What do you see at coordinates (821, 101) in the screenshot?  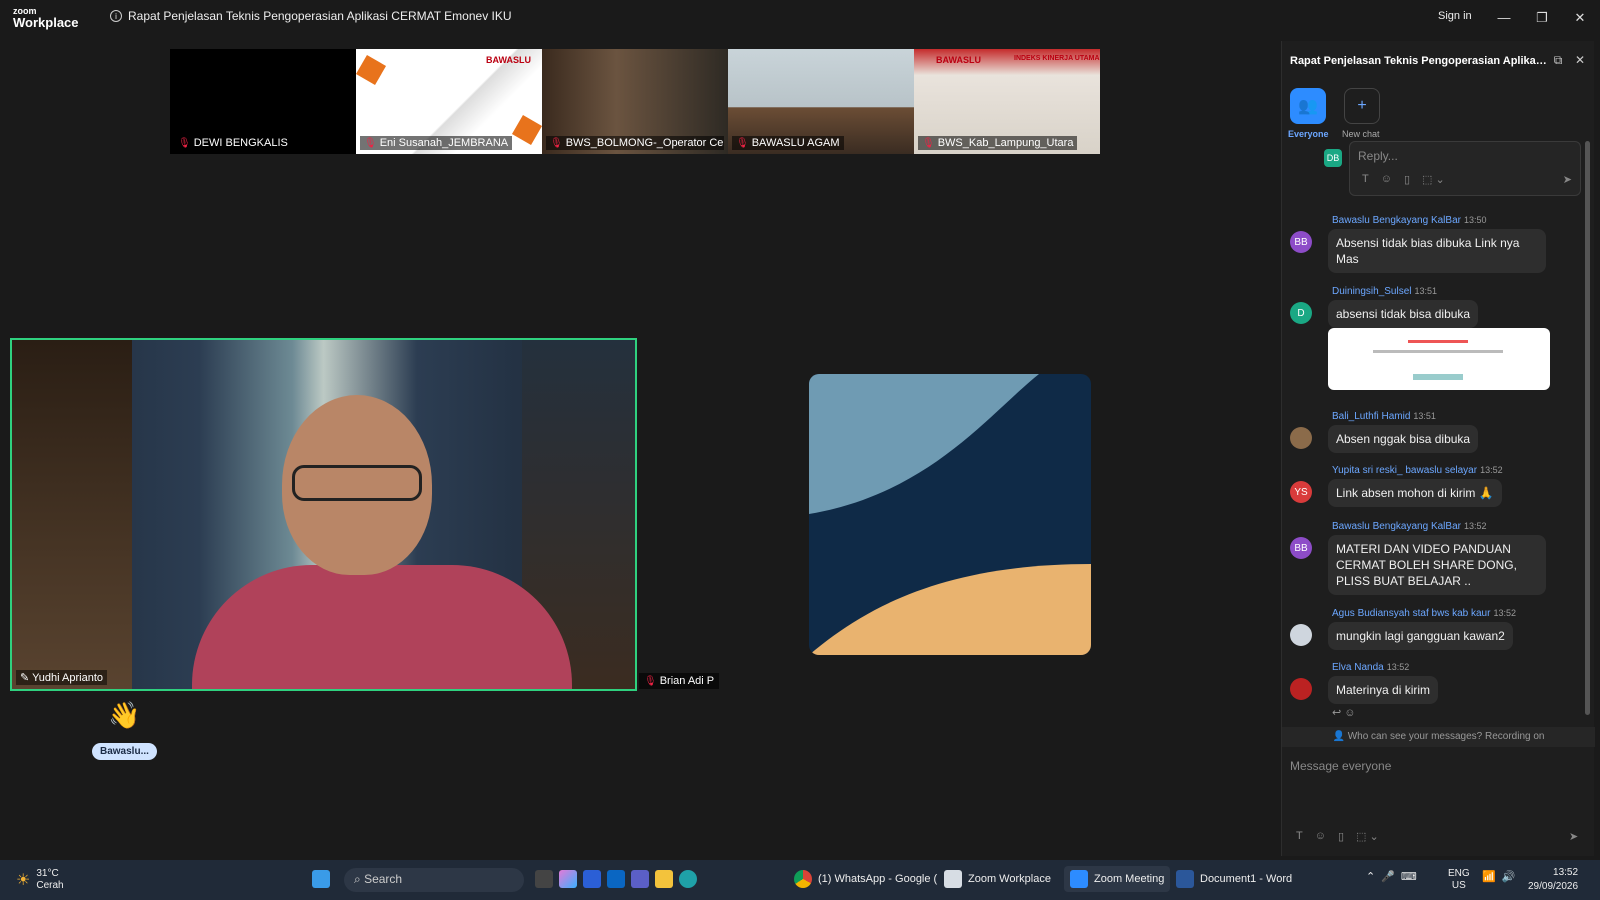 I see `video-tile: 🎙 BAWASLU AGAM` at bounding box center [821, 101].